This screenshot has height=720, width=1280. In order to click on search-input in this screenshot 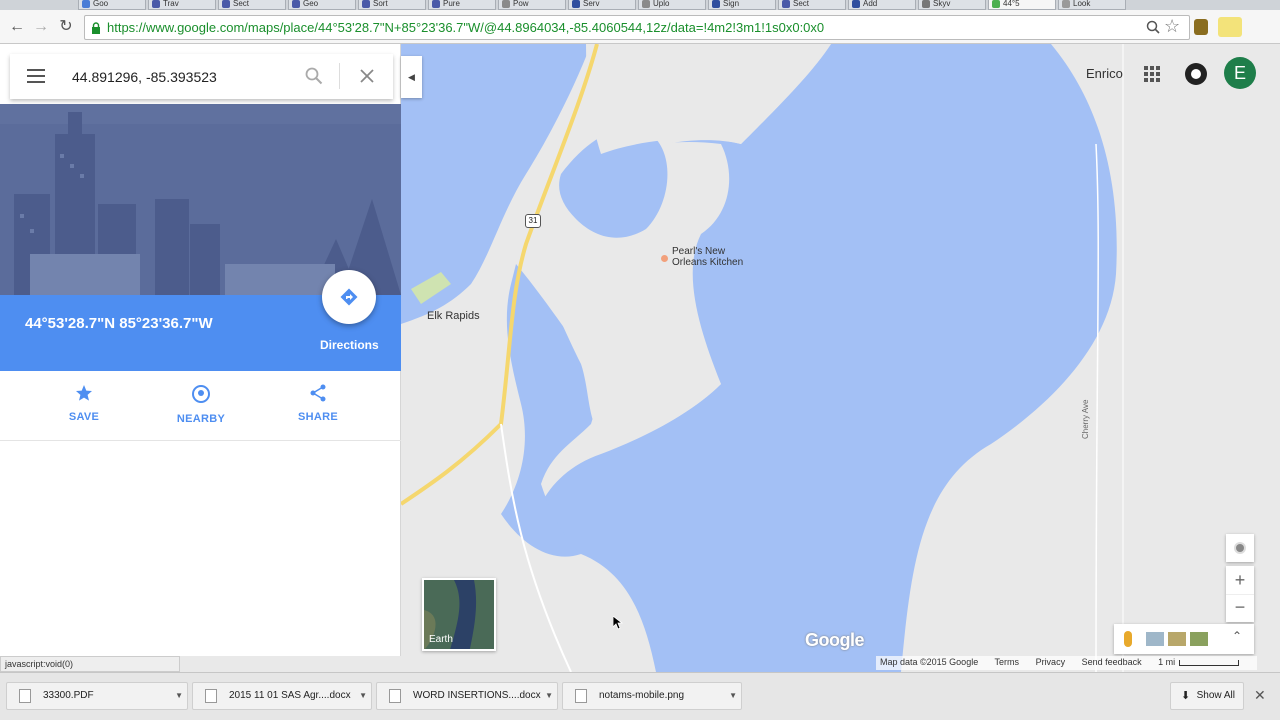, I will do `click(182, 77)`.